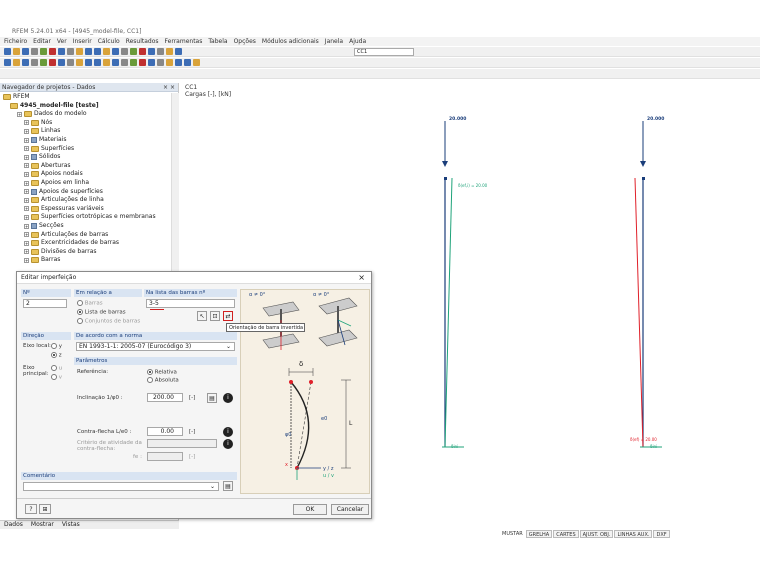 This screenshot has width=760, height=570. Describe the element at coordinates (54, 106) in the screenshot. I see `tree-item: 4945_model-file [teste]` at that location.